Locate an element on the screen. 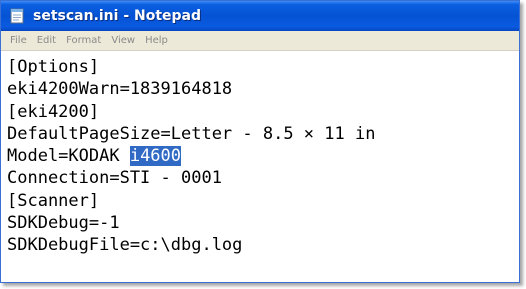  text-line: [Options] is located at coordinates (53, 67).